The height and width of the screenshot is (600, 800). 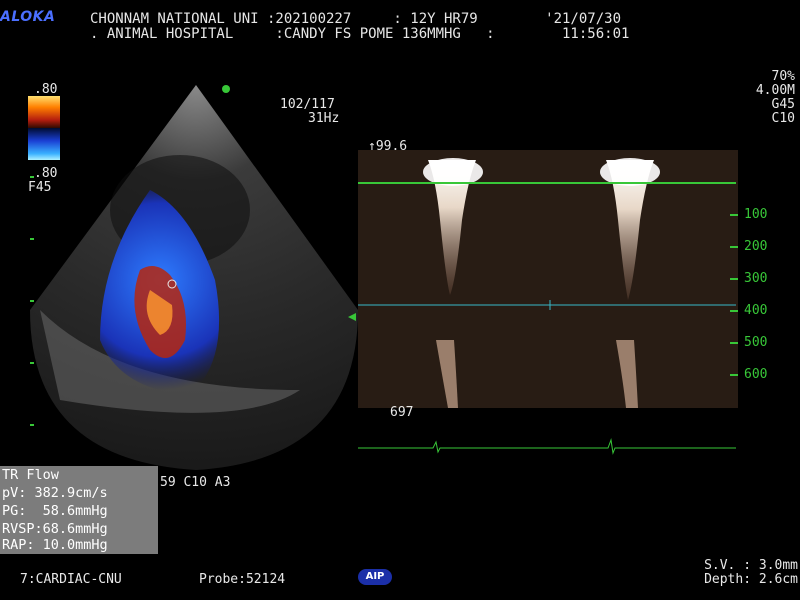 What do you see at coordinates (375, 577) in the screenshot?
I see `aip-badge: AIP` at bounding box center [375, 577].